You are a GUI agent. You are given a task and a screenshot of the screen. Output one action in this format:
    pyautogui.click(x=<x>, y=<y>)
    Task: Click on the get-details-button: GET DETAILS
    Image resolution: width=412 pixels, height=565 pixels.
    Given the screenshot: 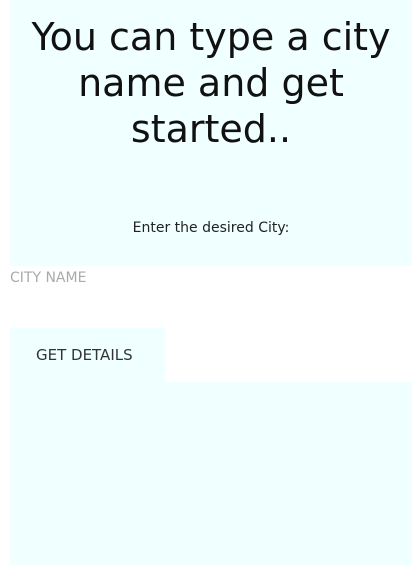 What is the action you would take?
    pyautogui.click(x=87, y=355)
    